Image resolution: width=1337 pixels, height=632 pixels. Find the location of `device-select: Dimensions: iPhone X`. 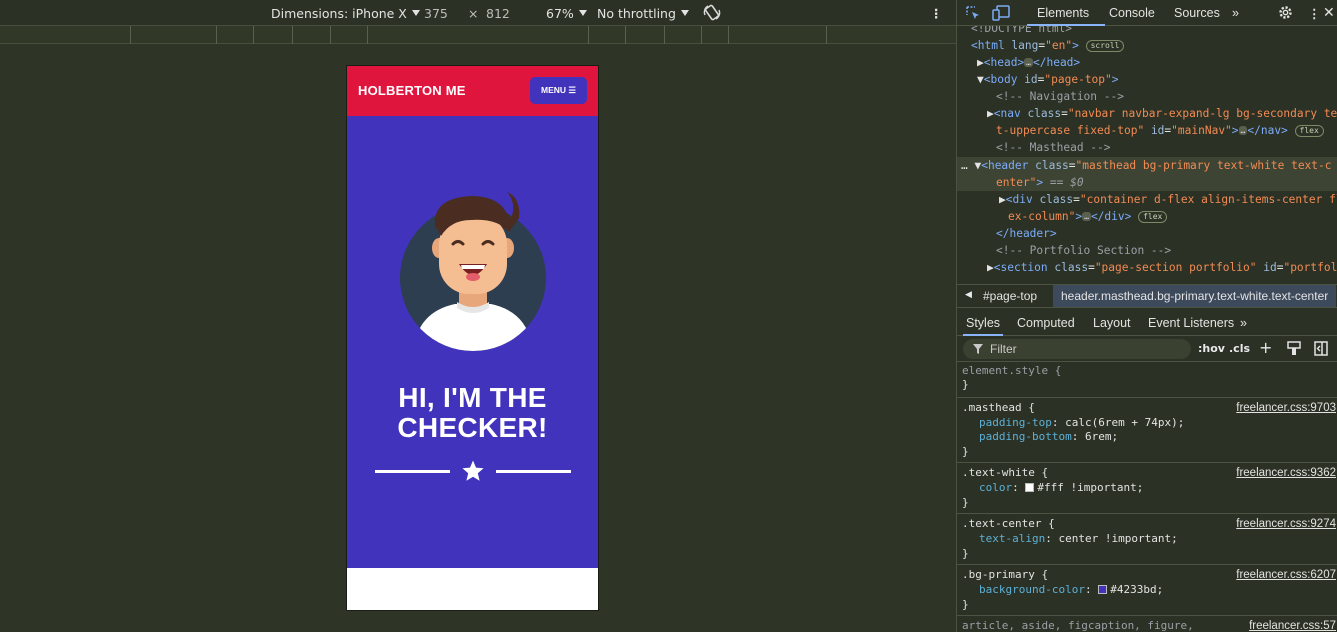

device-select: Dimensions: iPhone X is located at coordinates (345, 13).